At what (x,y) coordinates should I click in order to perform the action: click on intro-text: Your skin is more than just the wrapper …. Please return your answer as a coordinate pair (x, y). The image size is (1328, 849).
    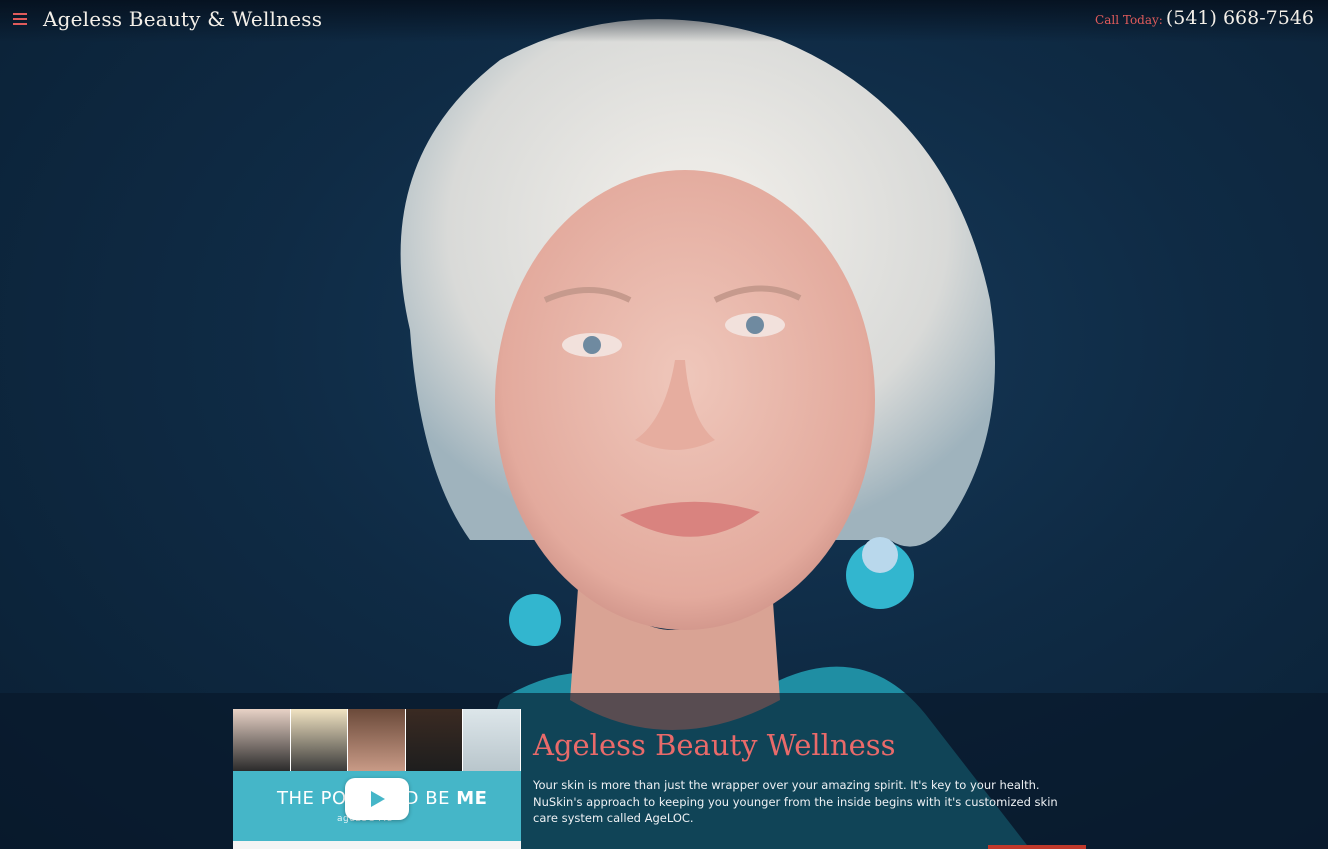
    Looking at the image, I should click on (795, 801).